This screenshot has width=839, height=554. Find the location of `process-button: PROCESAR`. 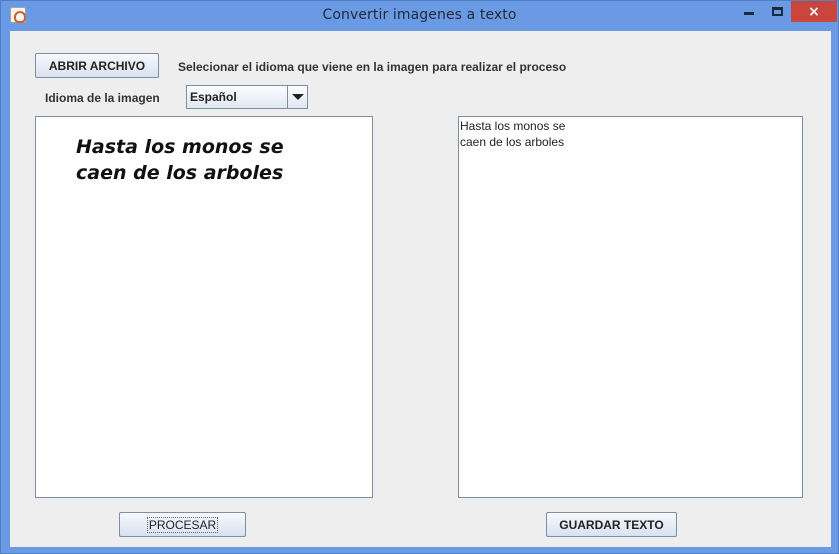

process-button: PROCESAR is located at coordinates (182, 524).